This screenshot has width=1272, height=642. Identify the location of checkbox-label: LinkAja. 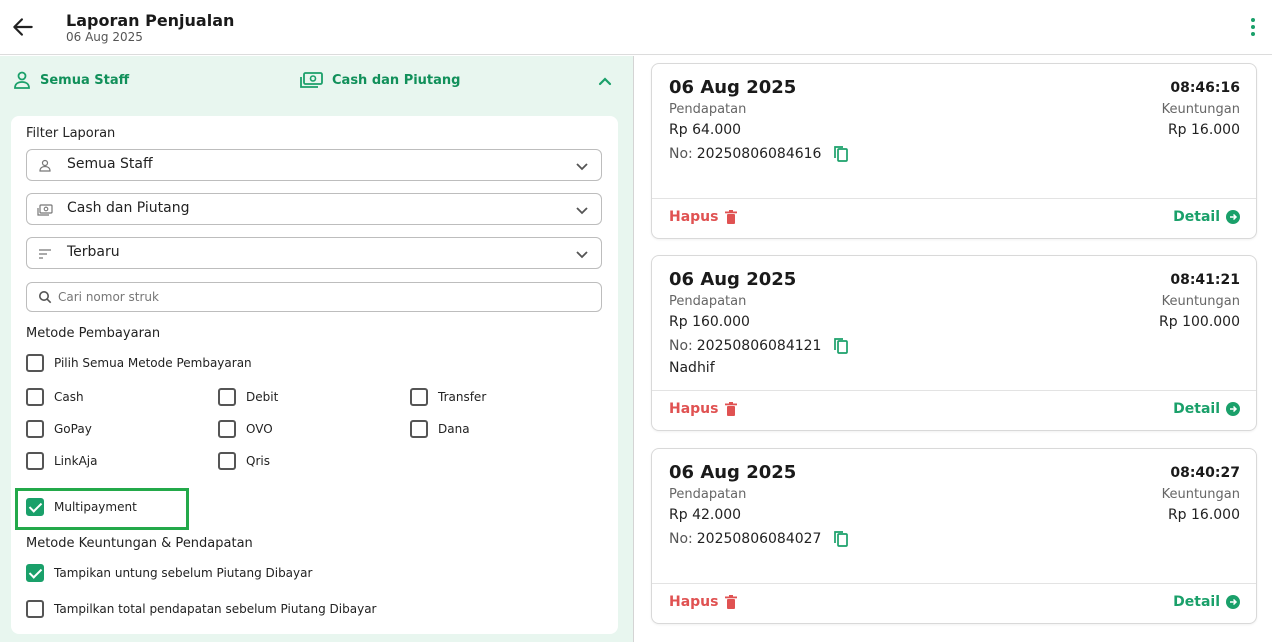
(76, 461).